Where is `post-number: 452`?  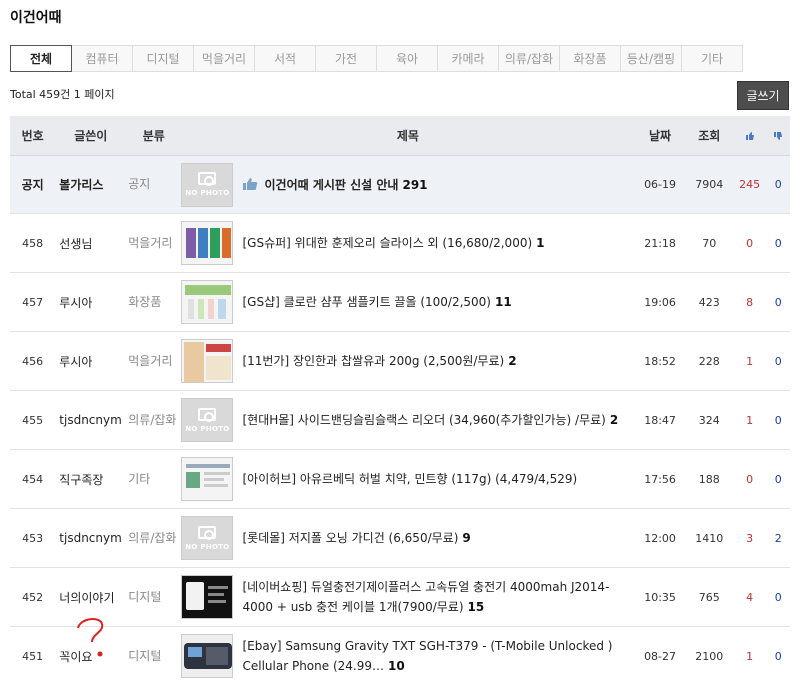 post-number: 452 is located at coordinates (33, 597).